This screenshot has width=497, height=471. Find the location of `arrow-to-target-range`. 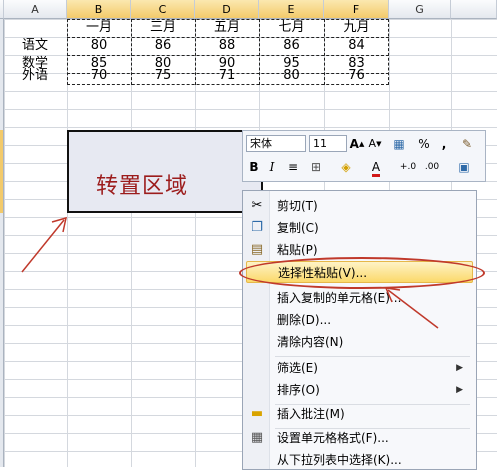

arrow-to-target-range is located at coordinates (43, 246).